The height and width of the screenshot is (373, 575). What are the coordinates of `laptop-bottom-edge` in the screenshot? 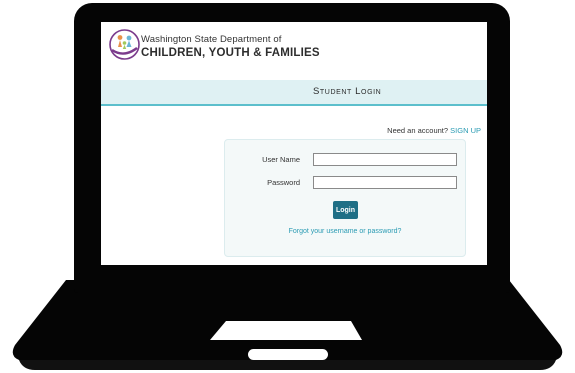 It's located at (287, 365).